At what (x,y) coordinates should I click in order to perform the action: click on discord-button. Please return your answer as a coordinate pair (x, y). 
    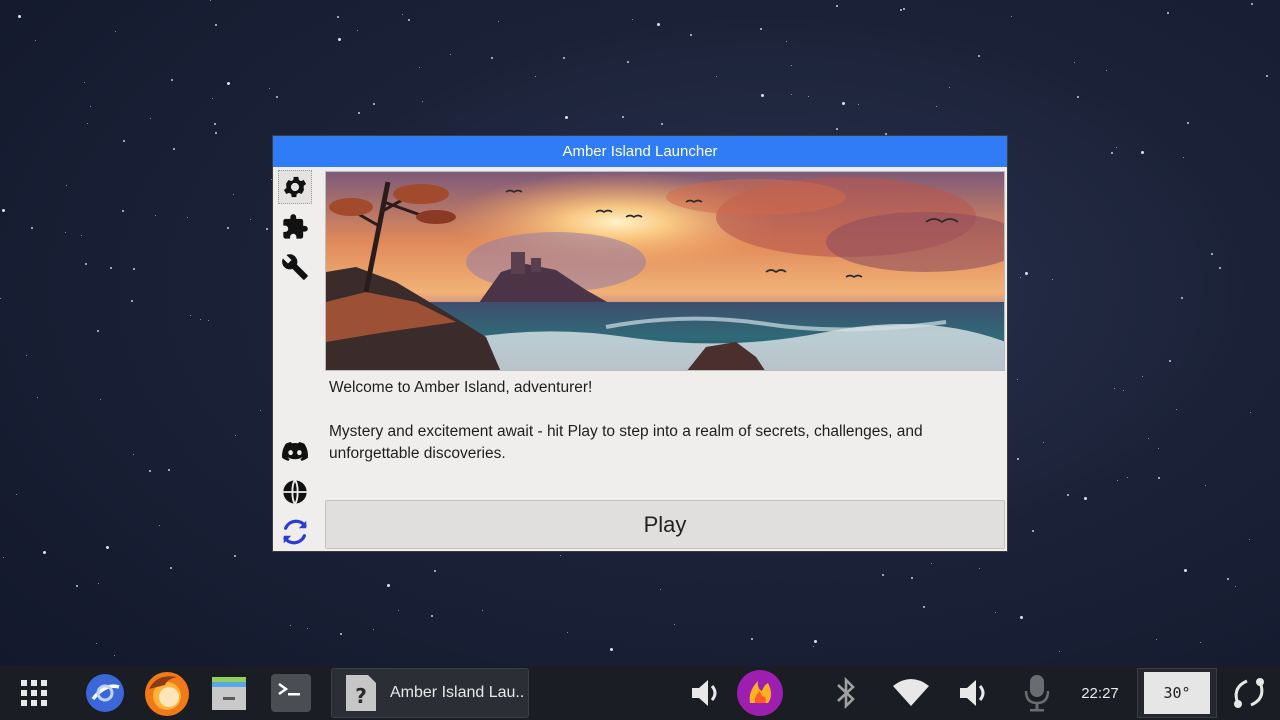
    Looking at the image, I should click on (295, 452).